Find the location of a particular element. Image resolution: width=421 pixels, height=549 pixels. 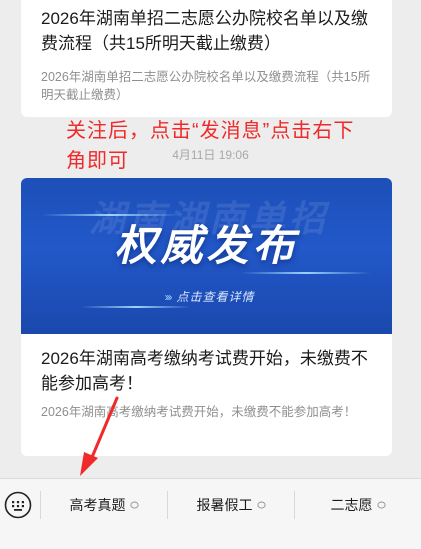

menu-item-label: 高考真题 is located at coordinates (97, 505).